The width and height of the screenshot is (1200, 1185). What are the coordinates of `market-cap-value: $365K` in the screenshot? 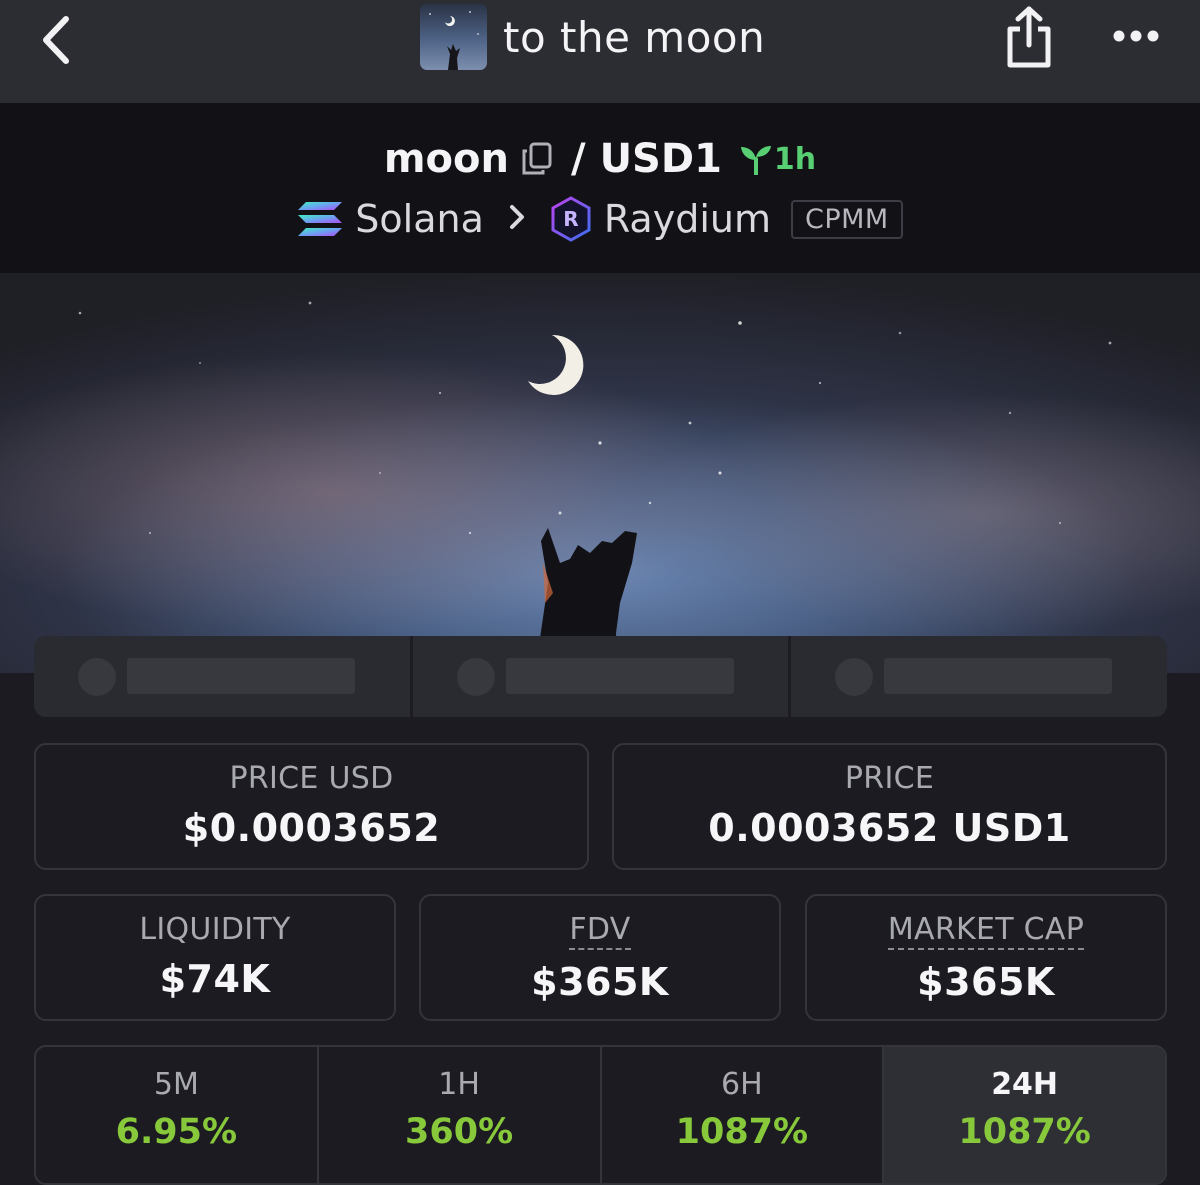 It's located at (986, 981).